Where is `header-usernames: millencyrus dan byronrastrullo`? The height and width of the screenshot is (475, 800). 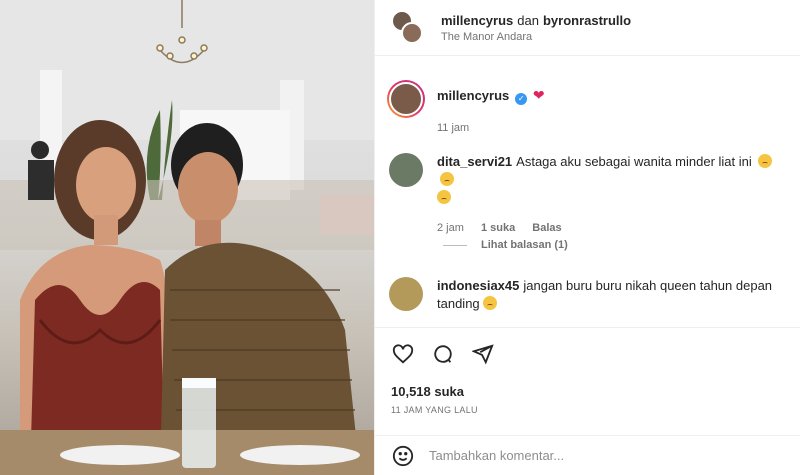
header-usernames: millencyrus dan byronrastrullo is located at coordinates (536, 20).